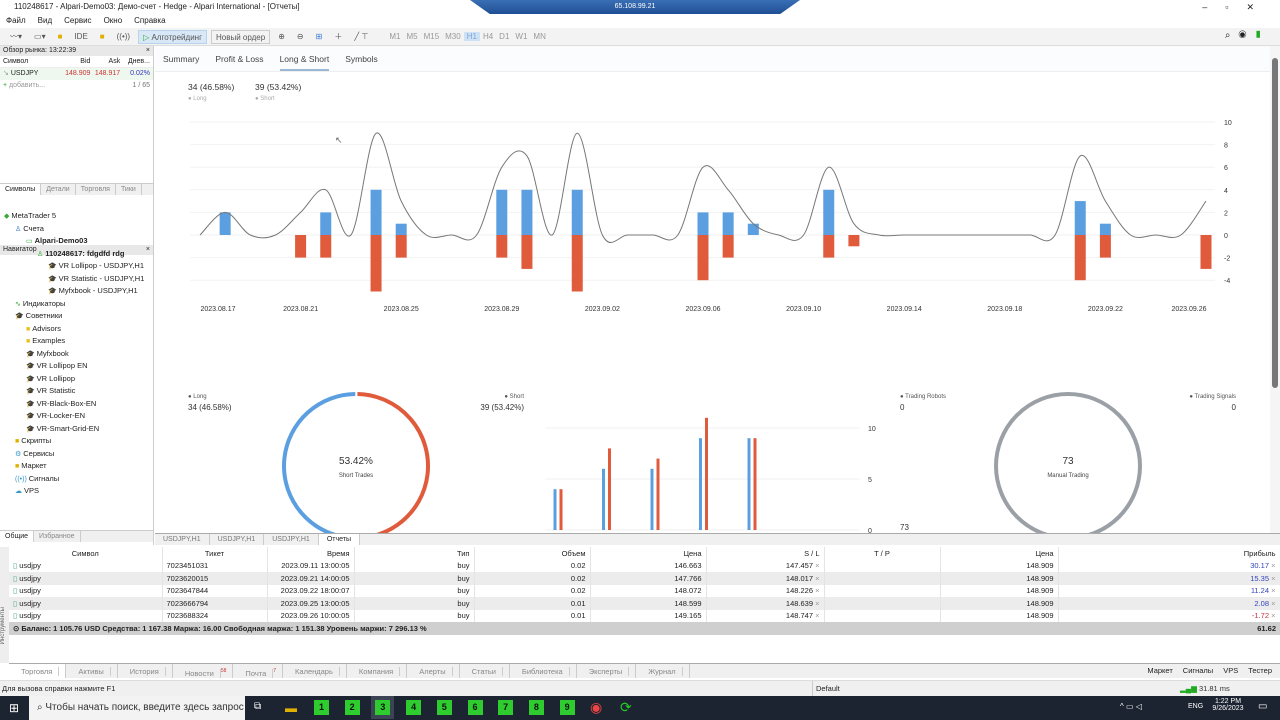  Describe the element at coordinates (383, 707) in the screenshot. I see `taskbar-app-3: 3` at that location.